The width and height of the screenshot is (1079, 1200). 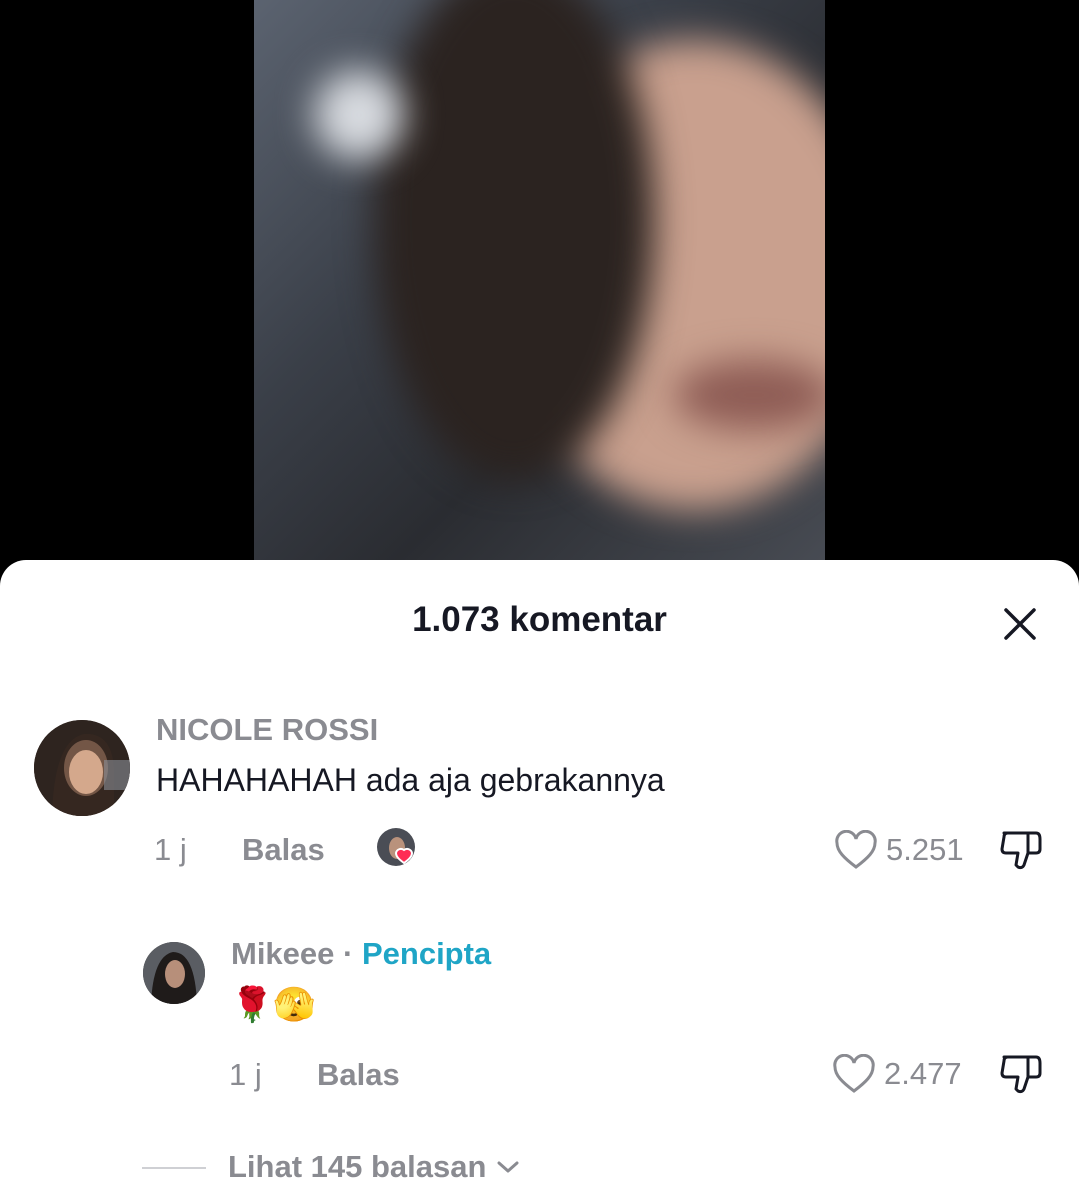 What do you see at coordinates (283, 850) in the screenshot?
I see `reply-button: Balas` at bounding box center [283, 850].